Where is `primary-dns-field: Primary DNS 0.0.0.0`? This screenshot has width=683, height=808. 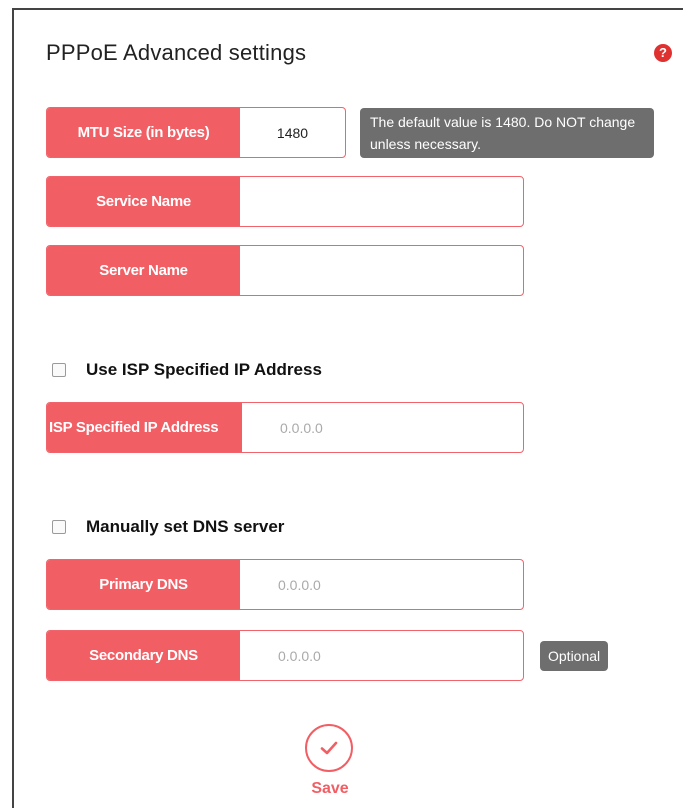 primary-dns-field: Primary DNS 0.0.0.0 is located at coordinates (285, 584).